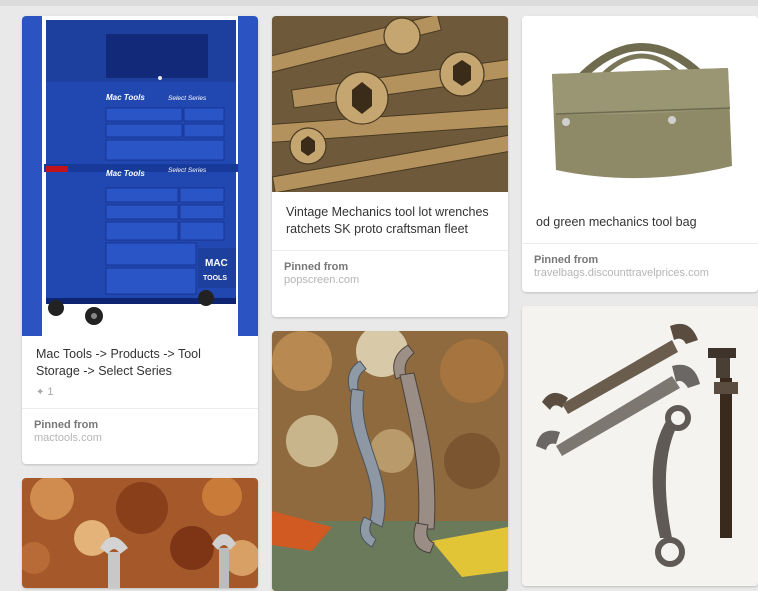 This screenshot has width=758, height=591. I want to click on pin-image-rusty-wrenches, so click(140, 533).